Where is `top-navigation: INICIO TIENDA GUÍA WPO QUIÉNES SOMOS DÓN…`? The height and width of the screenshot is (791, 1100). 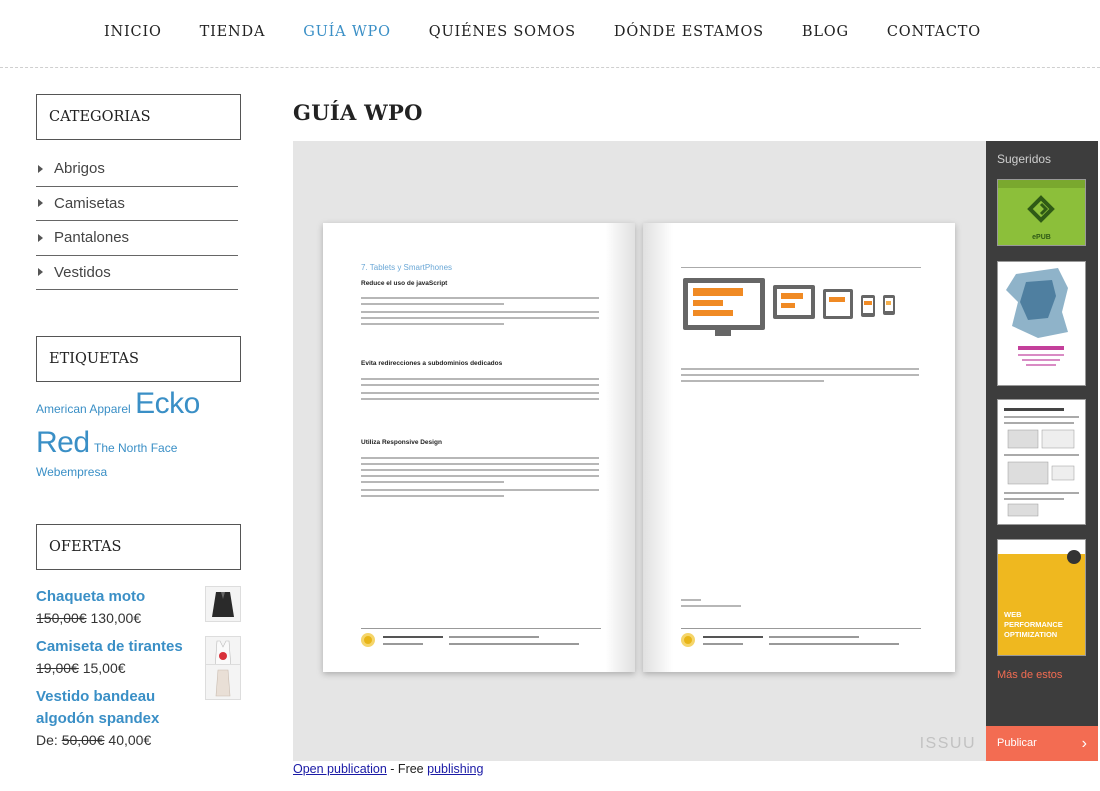 top-navigation: INICIO TIENDA GUÍA WPO QUIÉNES SOMOS DÓN… is located at coordinates (550, 34).